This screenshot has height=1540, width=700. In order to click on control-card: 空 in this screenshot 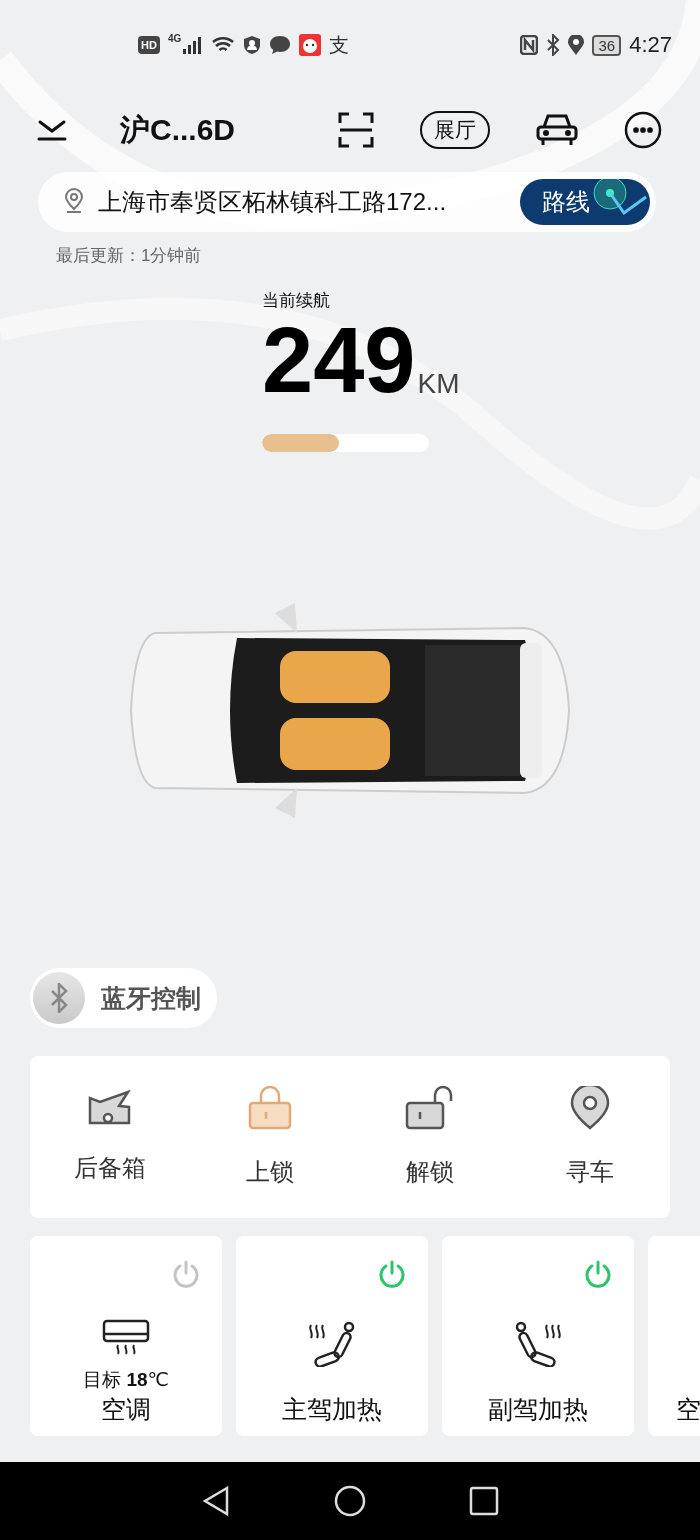, I will do `click(674, 1336)`.